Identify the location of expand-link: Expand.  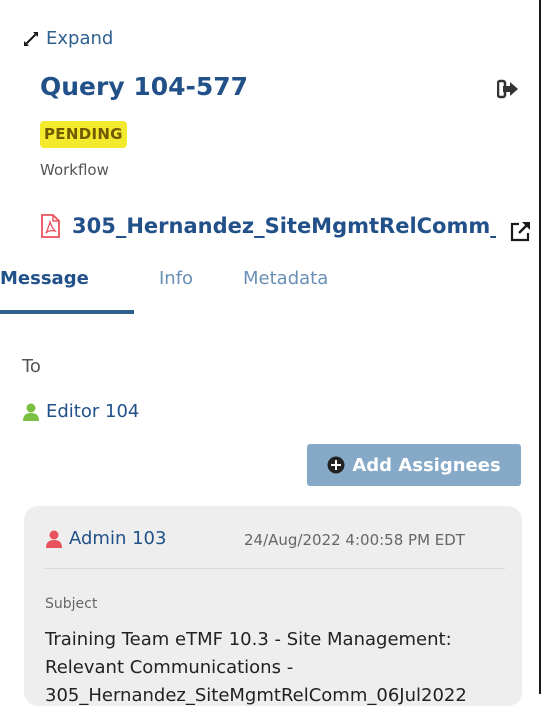
(67, 38).